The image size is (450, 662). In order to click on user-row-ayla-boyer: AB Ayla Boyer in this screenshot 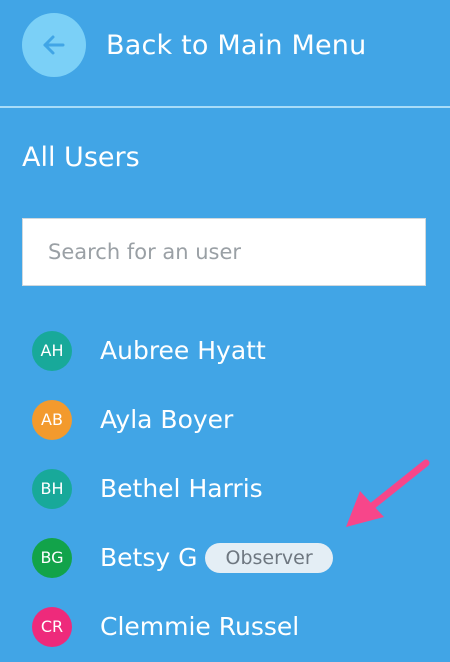, I will do `click(225, 419)`.